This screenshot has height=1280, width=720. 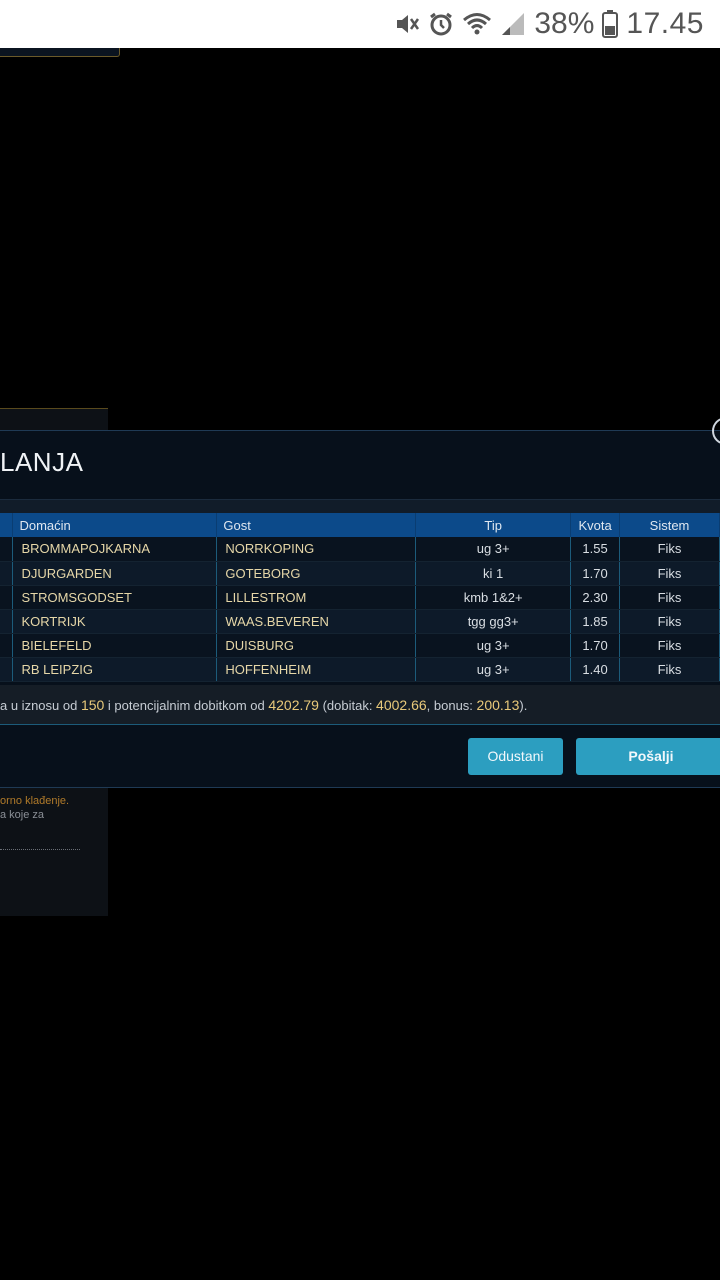 What do you see at coordinates (115, 573) in the screenshot?
I see `home-team: DJURGARDEN` at bounding box center [115, 573].